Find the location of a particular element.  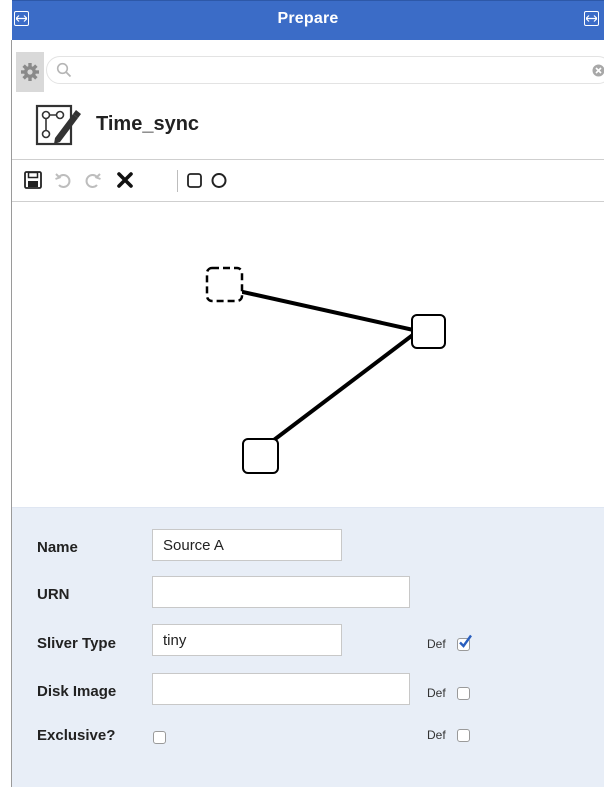

urn-input is located at coordinates (281, 592).